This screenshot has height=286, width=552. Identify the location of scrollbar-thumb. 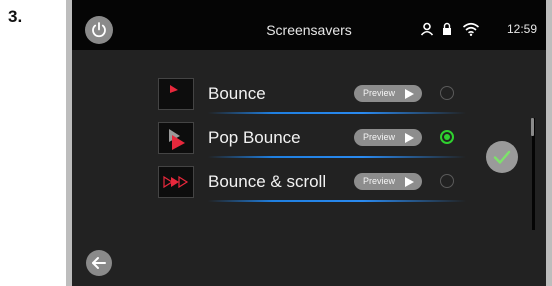
(532, 127).